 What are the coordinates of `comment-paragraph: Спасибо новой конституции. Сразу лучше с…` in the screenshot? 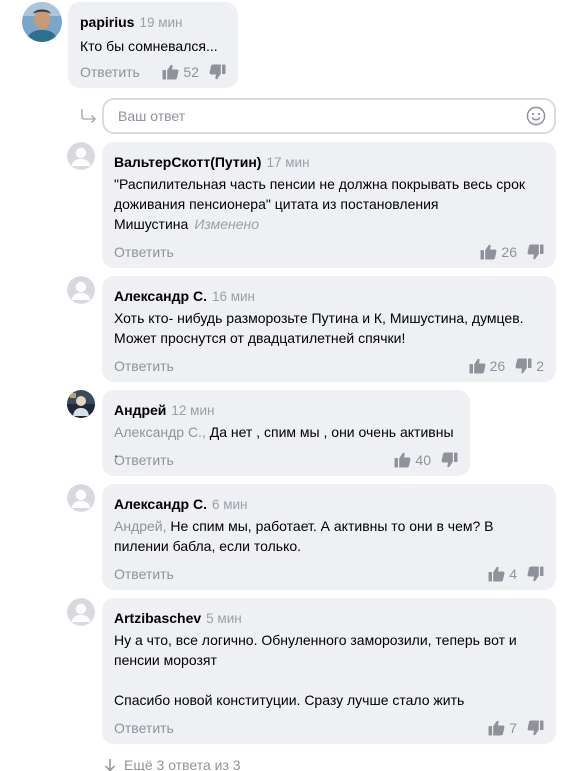 It's located at (289, 700).